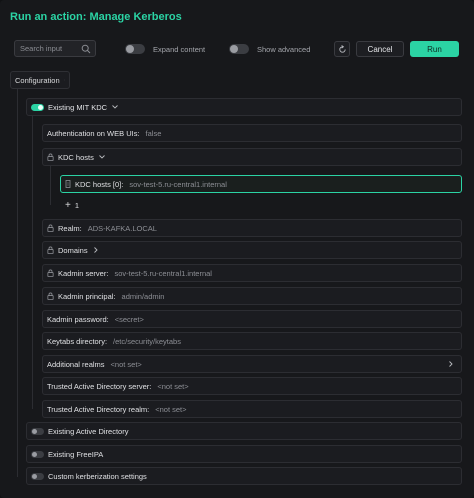  What do you see at coordinates (434, 49) in the screenshot?
I see `run-button: Run` at bounding box center [434, 49].